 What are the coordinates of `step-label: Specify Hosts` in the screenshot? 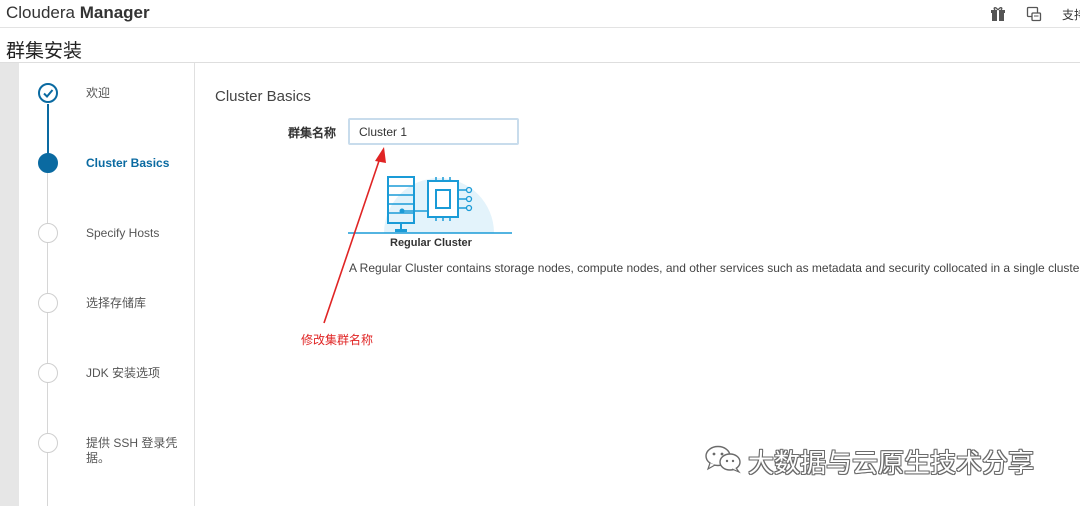 It's located at (123, 233).